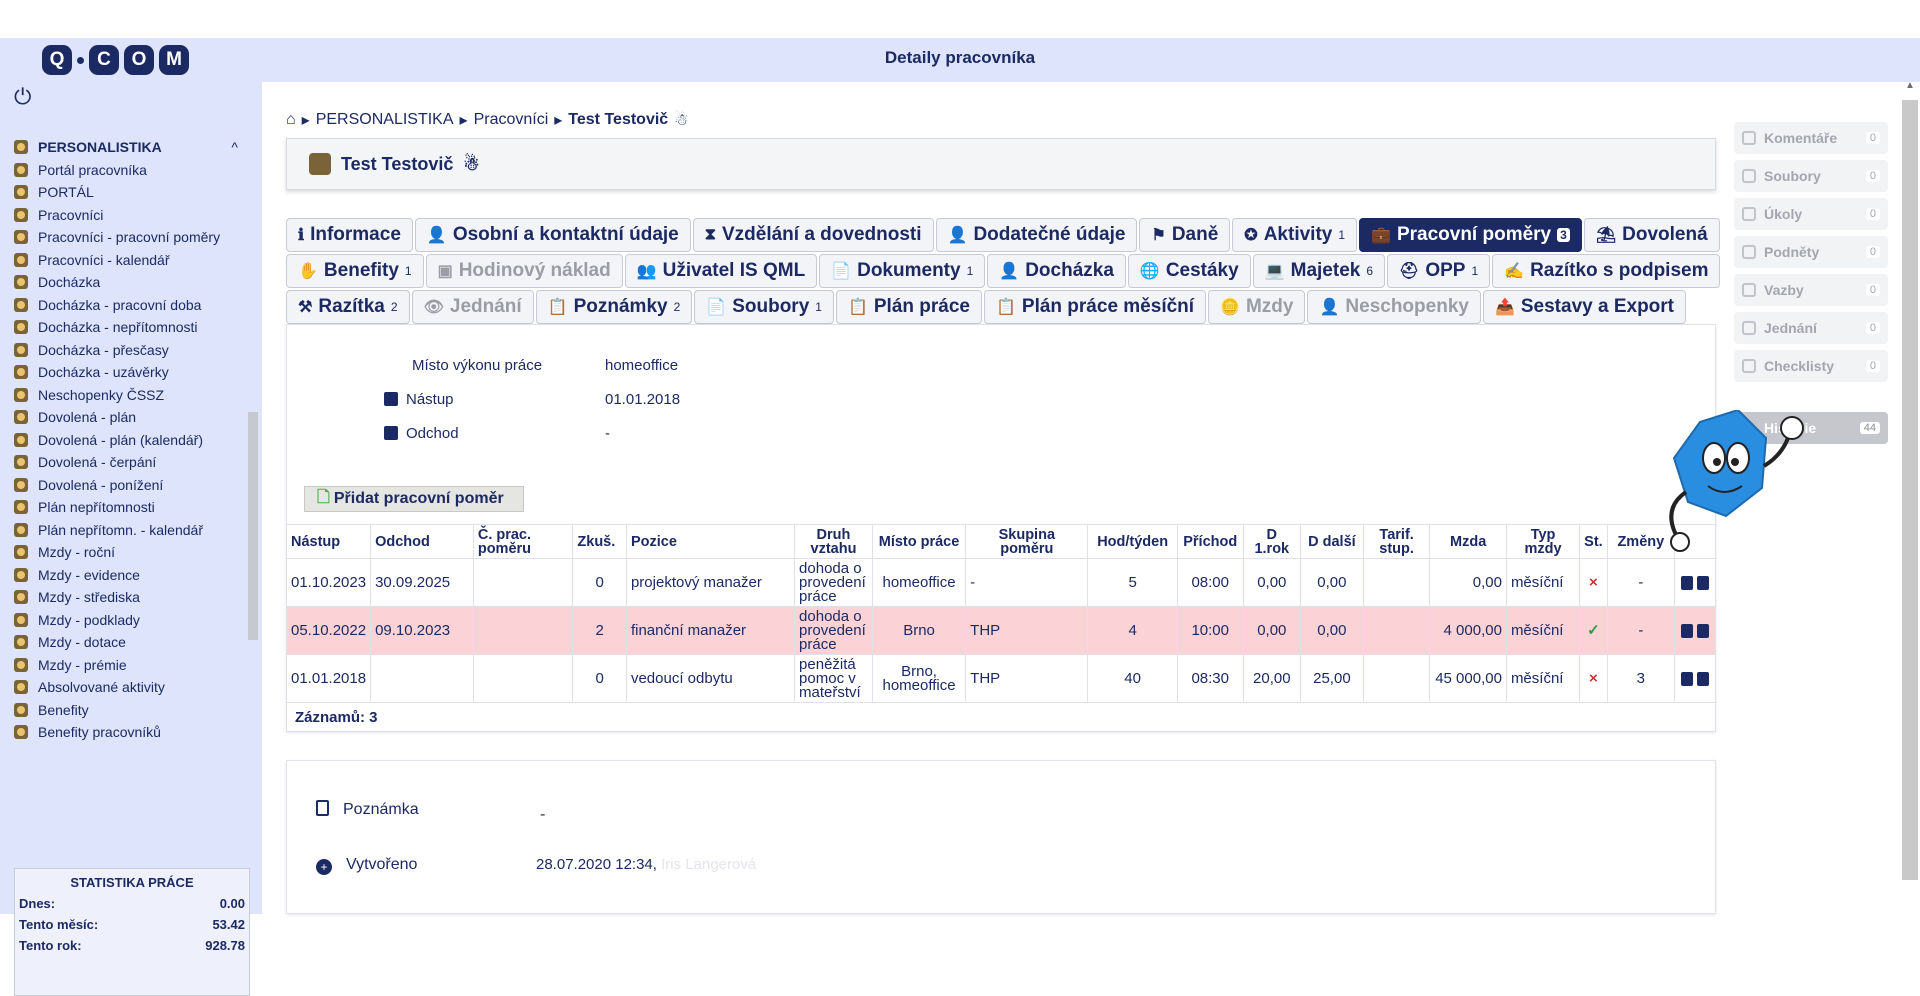  Describe the element at coordinates (1736, 481) in the screenshot. I see `mascot-image` at that location.